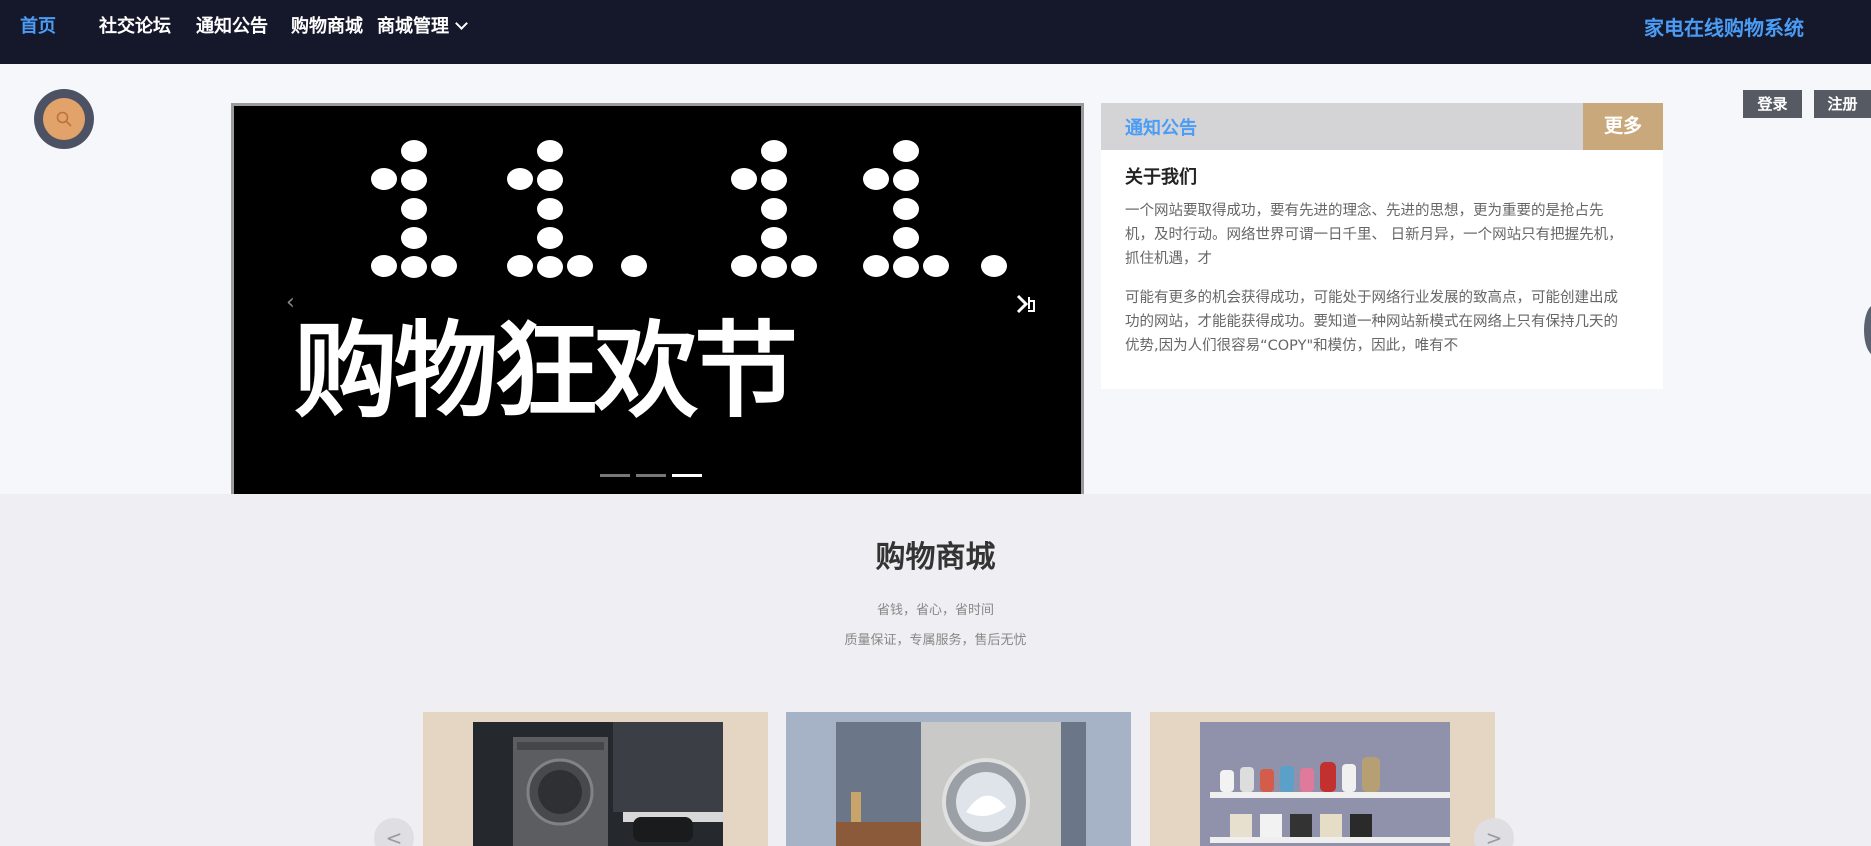 This screenshot has height=846, width=1871. Describe the element at coordinates (935, 610) in the screenshot. I see `shop-subtitle-1: 省钱，省心，省时间` at that location.